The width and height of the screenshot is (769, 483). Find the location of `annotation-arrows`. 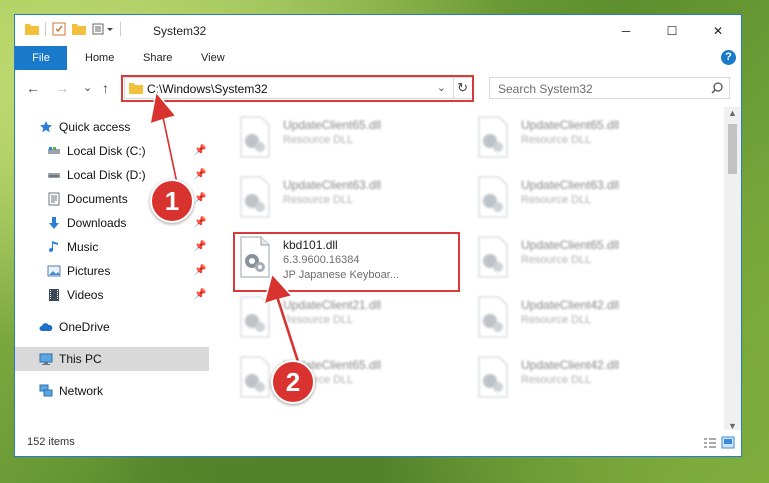

annotation-arrows is located at coordinates (225, 226).